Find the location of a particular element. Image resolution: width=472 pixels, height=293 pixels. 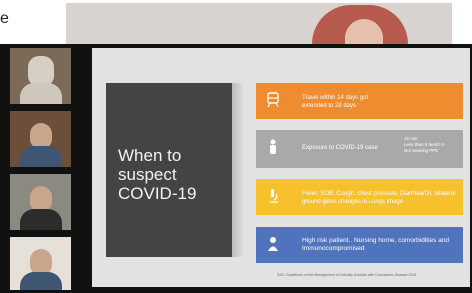

slide-title: When to suspect COVID-19 is located at coordinates (157, 174).